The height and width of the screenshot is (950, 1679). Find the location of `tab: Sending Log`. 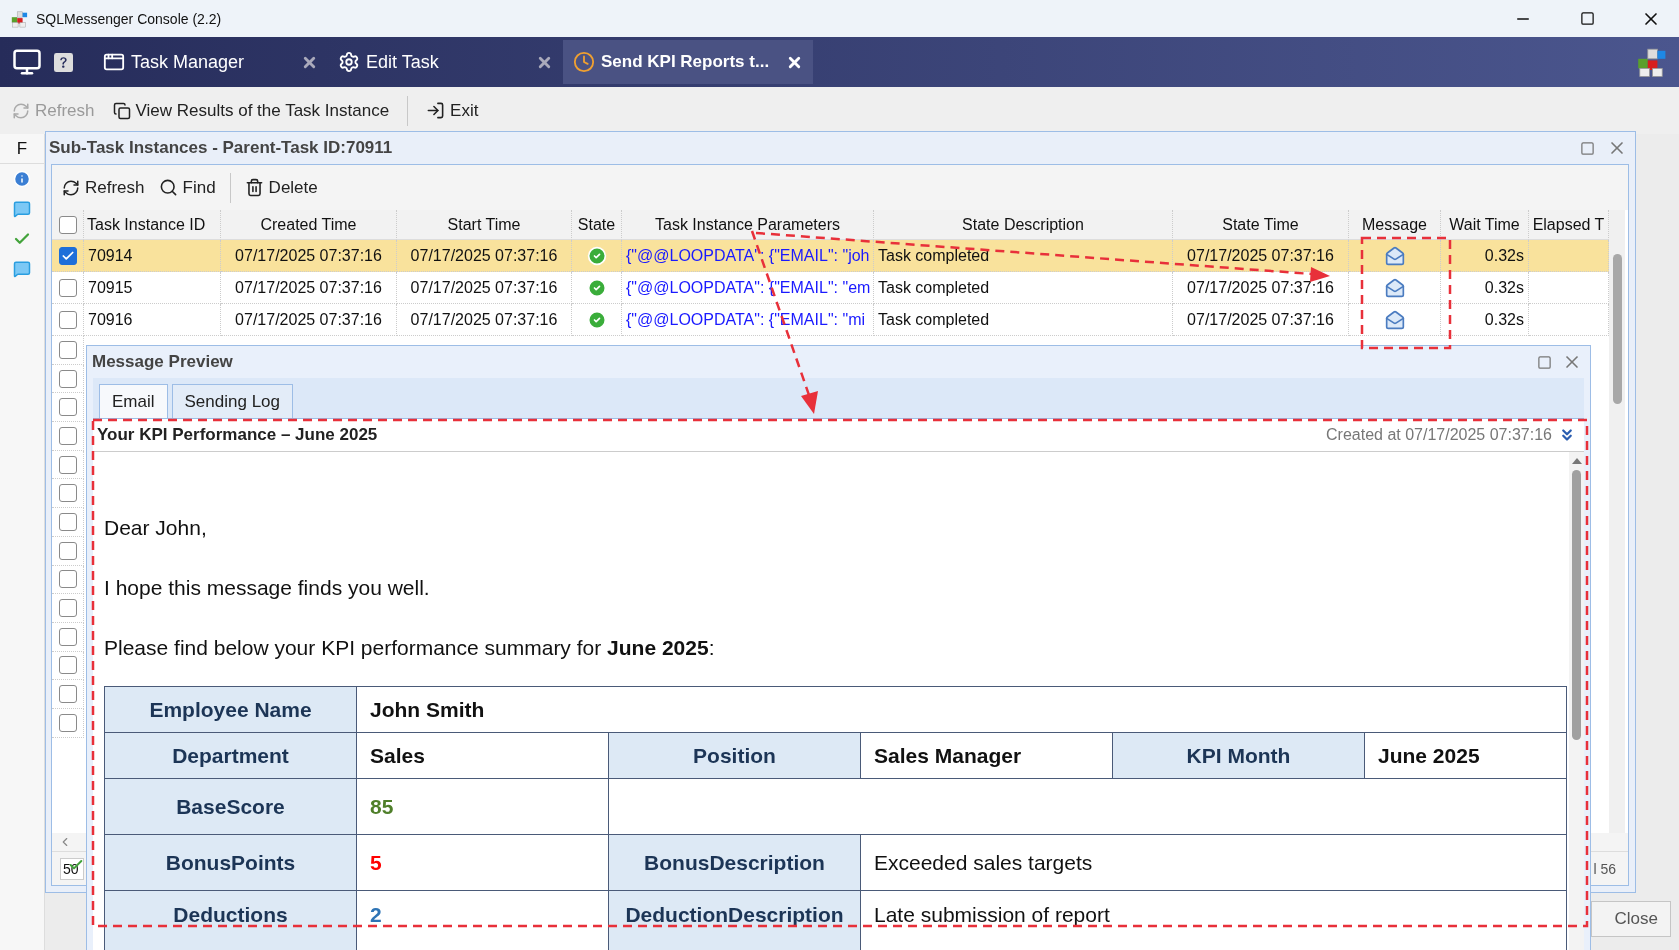

tab: Sending Log is located at coordinates (232, 401).